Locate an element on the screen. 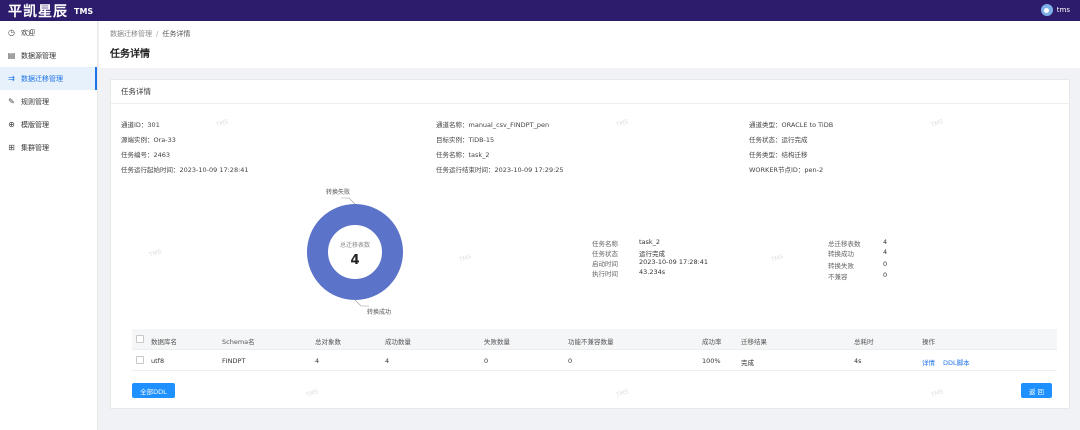  page-title: 任务详情 is located at coordinates (130, 54).